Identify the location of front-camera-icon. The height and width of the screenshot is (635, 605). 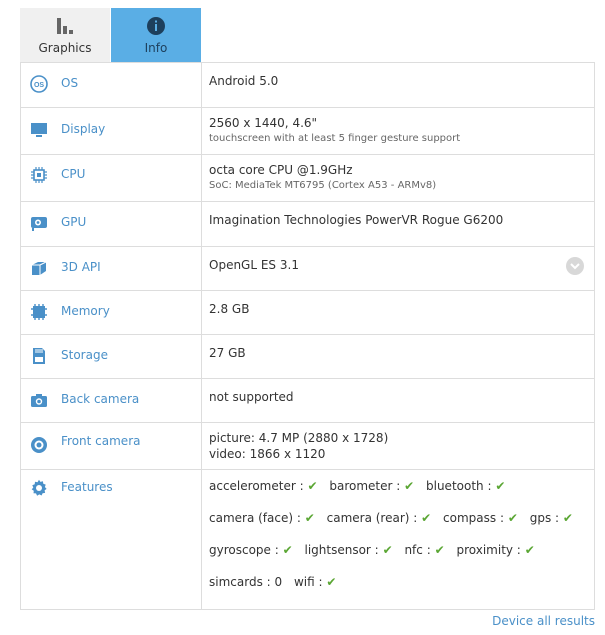
(39, 445).